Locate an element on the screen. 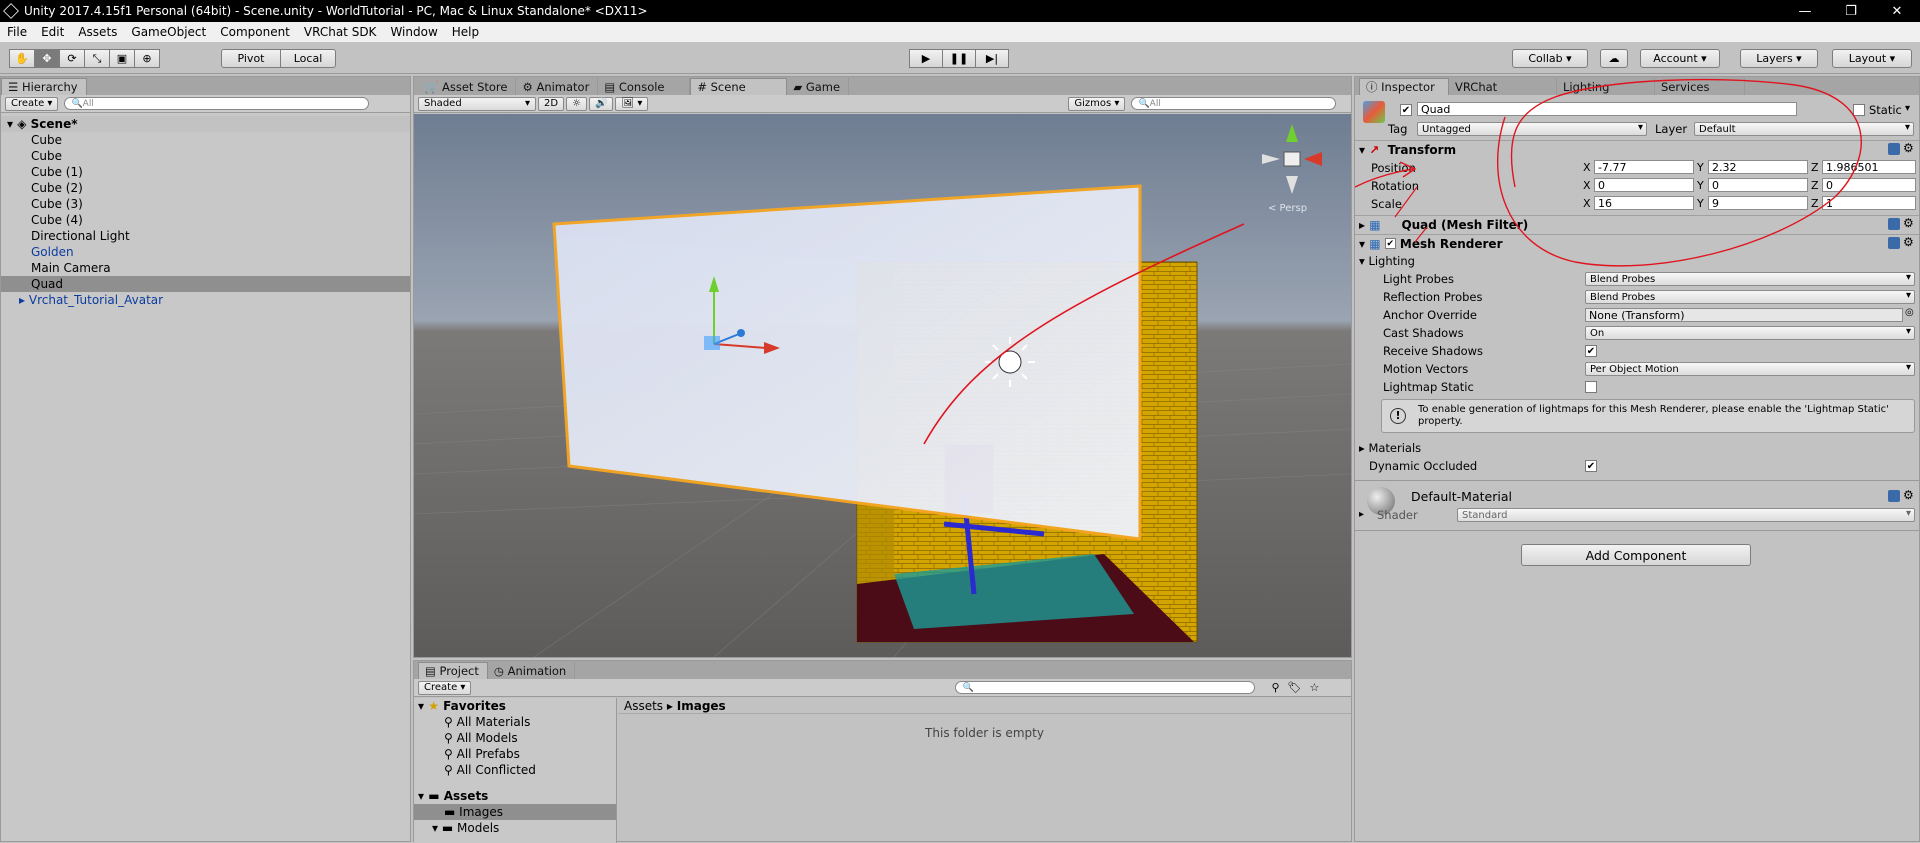  expand-arrow-icon: ▸ is located at coordinates (22, 300).